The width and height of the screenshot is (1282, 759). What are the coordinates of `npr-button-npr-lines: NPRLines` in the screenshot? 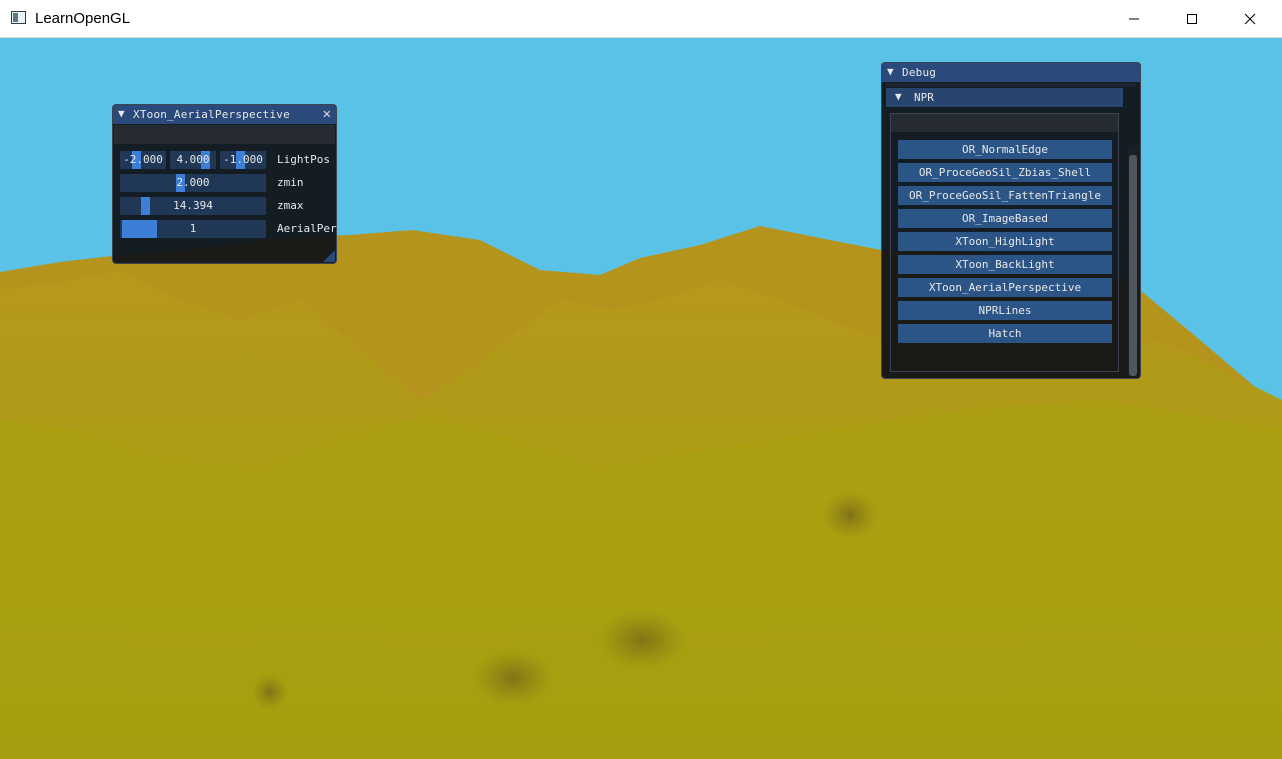 It's located at (1005, 310).